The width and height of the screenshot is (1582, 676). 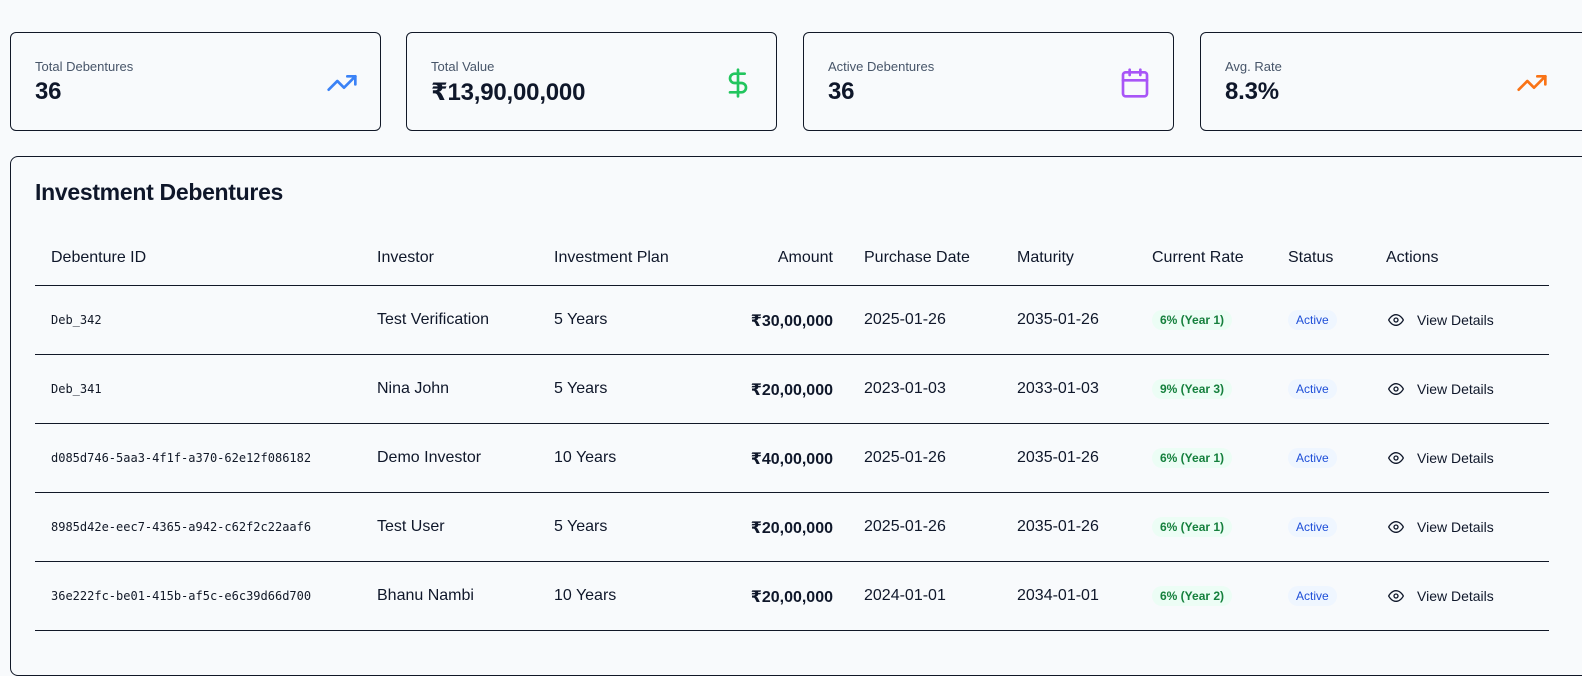 I want to click on stat-card-total-debentures: Total Debentures 36, so click(x=195, y=81).